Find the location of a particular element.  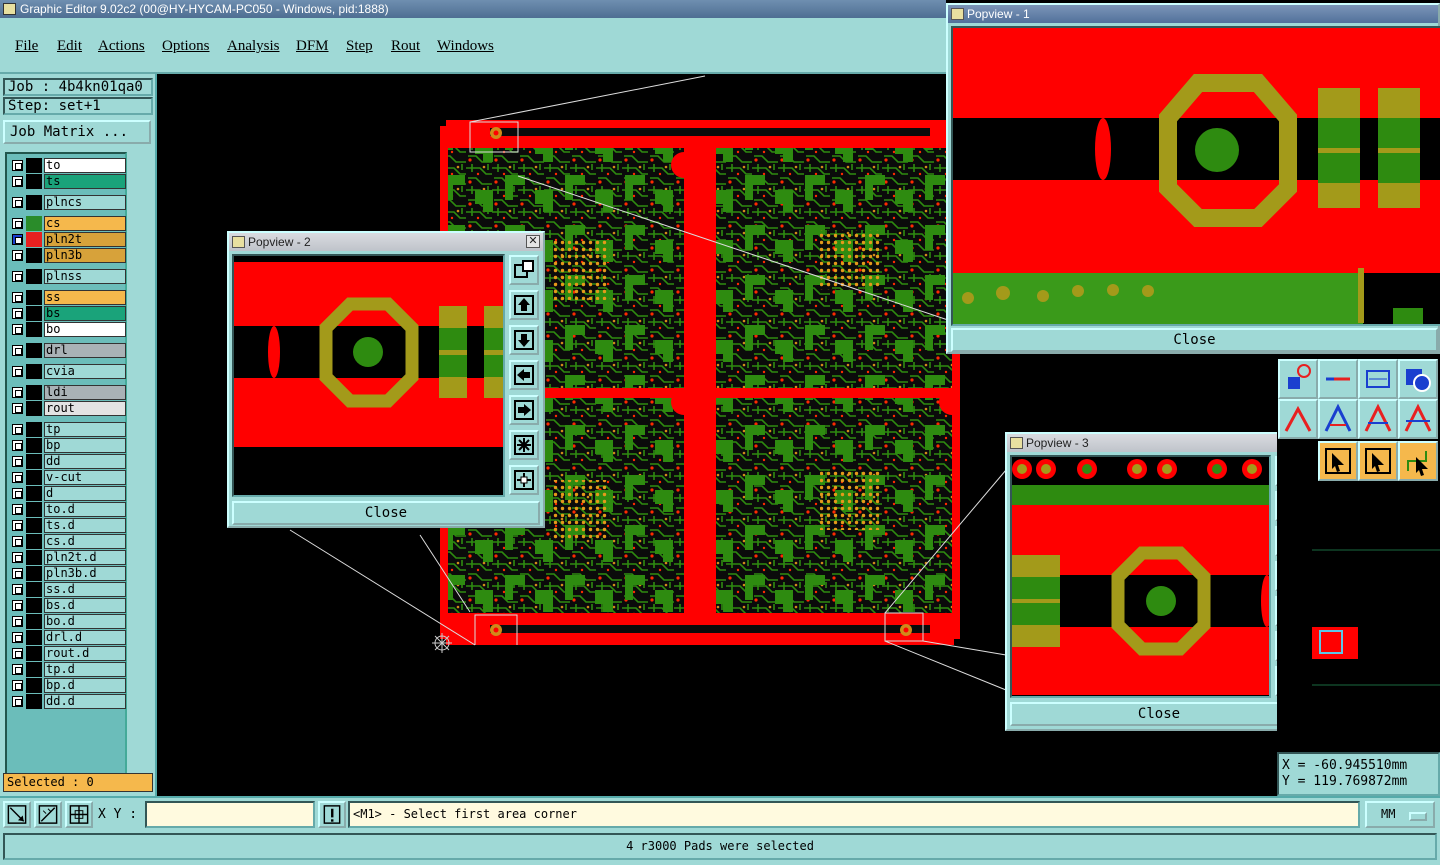

layer-name: ldi is located at coordinates (85, 392).